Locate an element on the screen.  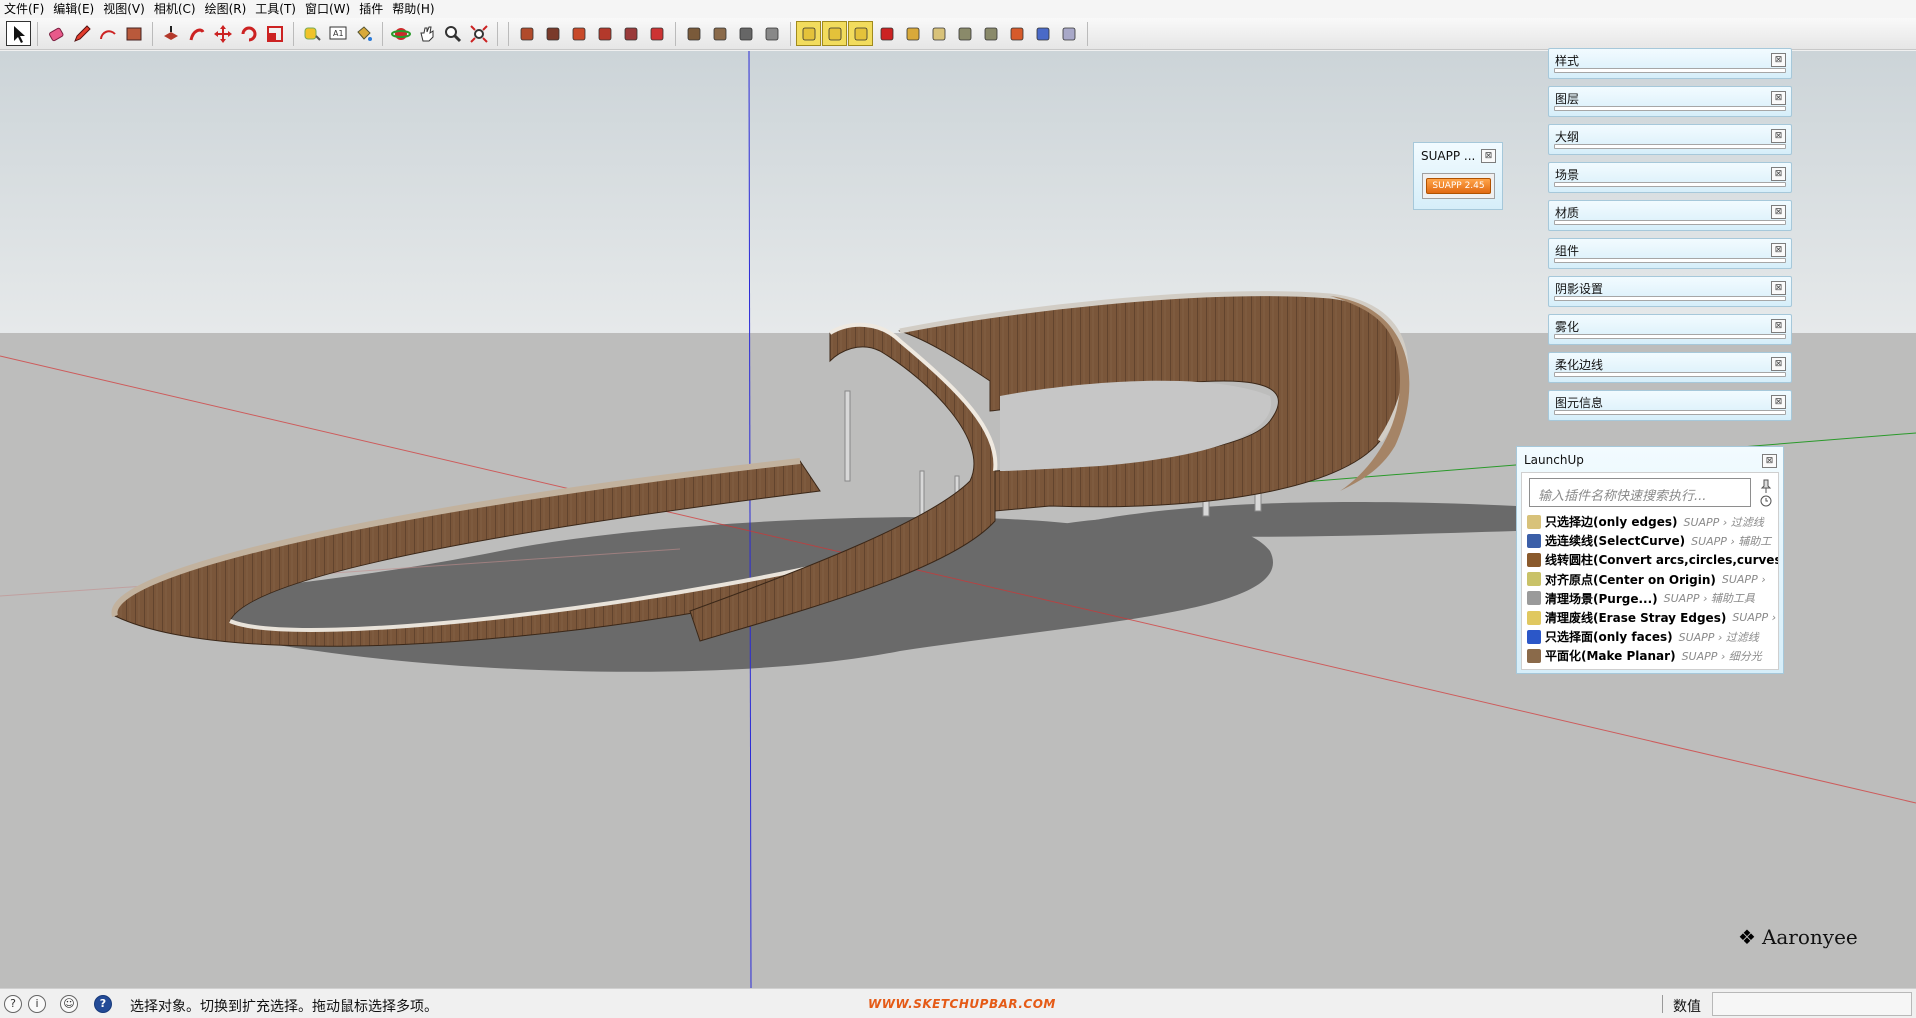
arc-tool-button is located at coordinates (107, 33).